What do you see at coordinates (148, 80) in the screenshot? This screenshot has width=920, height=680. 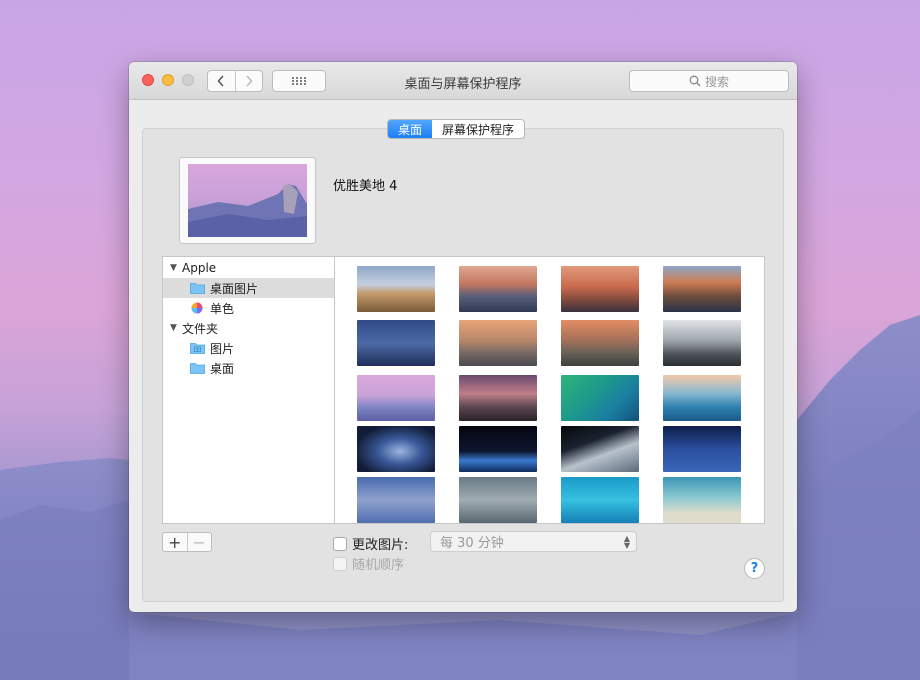 I see `close-button` at bounding box center [148, 80].